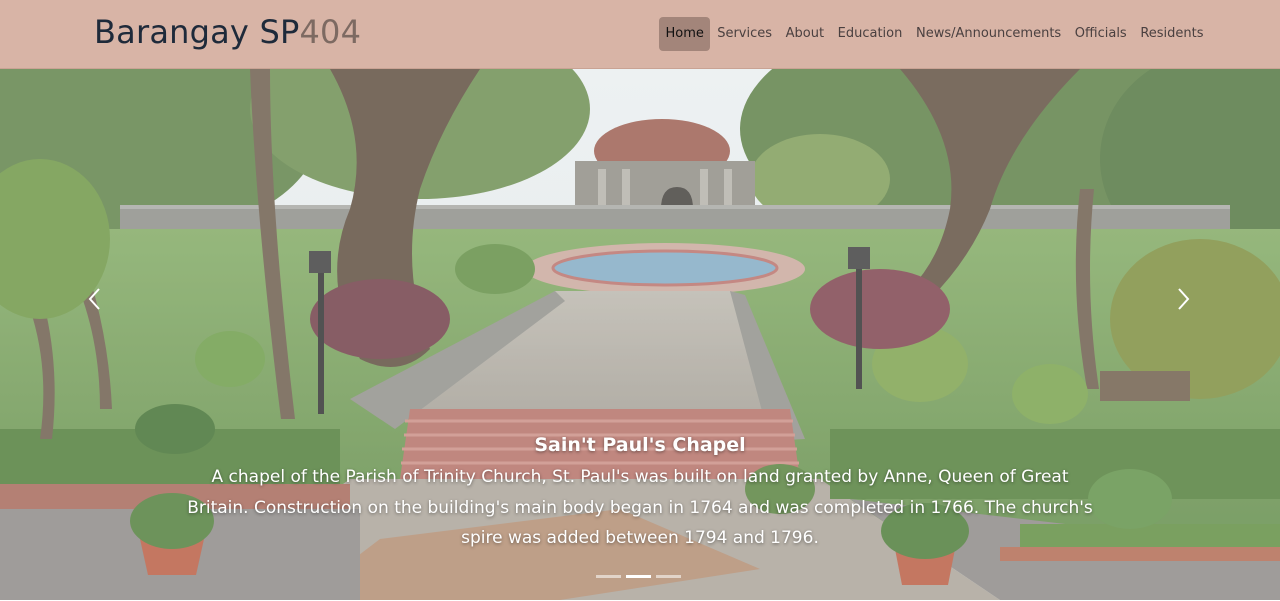 This screenshot has width=1280, height=601. What do you see at coordinates (640, 445) in the screenshot?
I see `slide-title: Sain't Paul's Chapel` at bounding box center [640, 445].